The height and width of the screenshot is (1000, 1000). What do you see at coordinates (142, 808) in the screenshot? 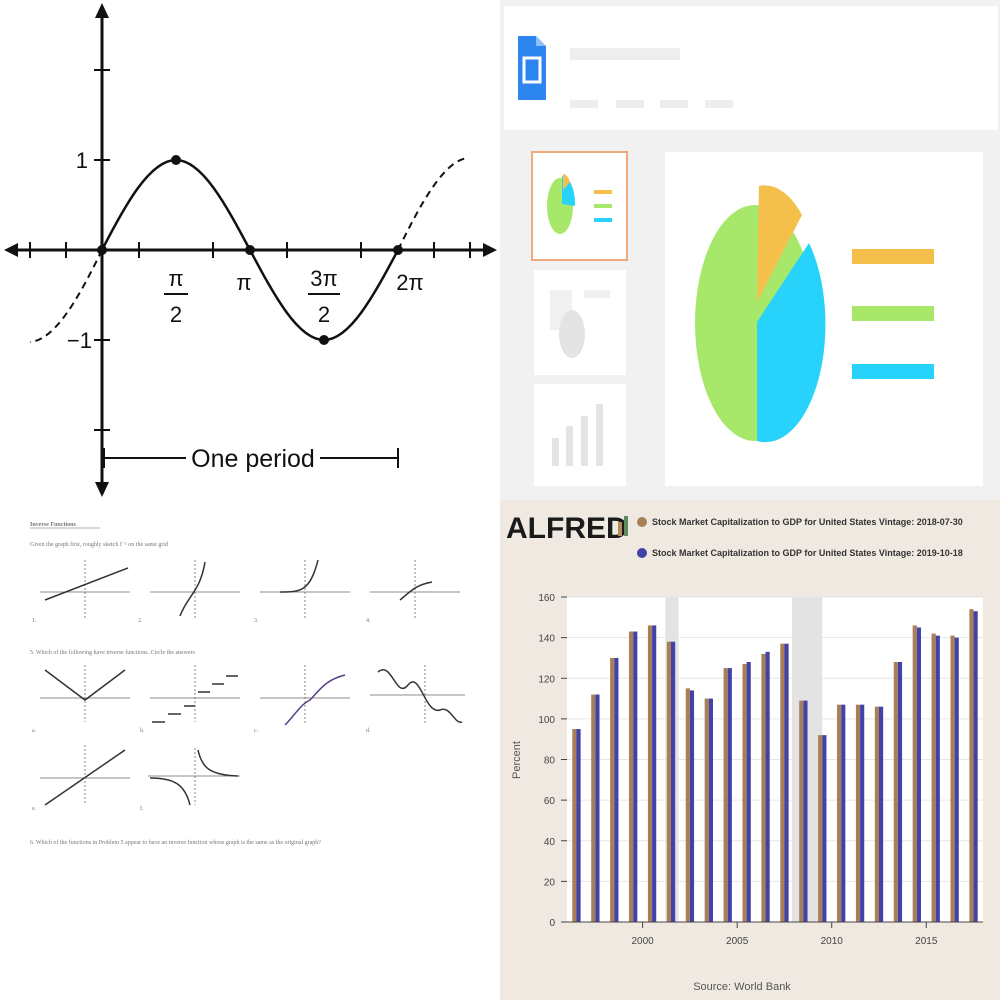
I see `graph-label-f: f.` at bounding box center [142, 808].